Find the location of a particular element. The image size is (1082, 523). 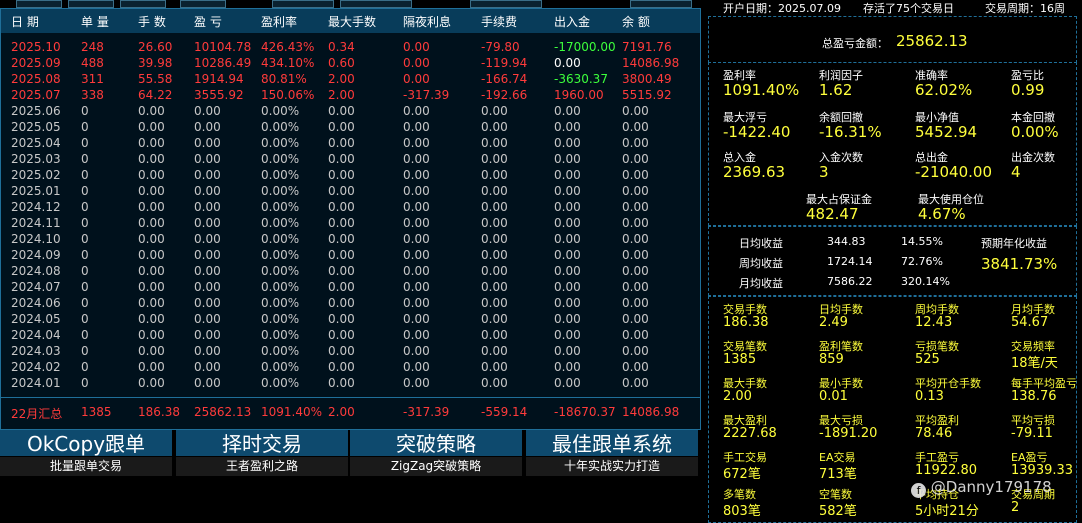

column-header: 余 额 is located at coordinates (636, 21).